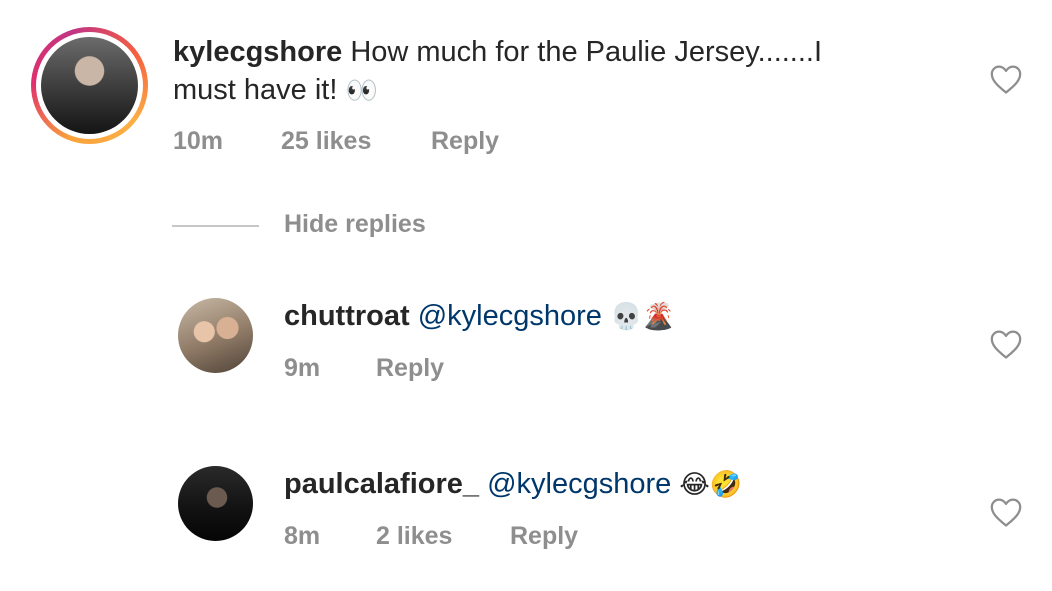 The width and height of the screenshot is (1052, 591). I want to click on reply-text: paulcalafiore_ @kylecgshore 😂🤣, so click(513, 485).